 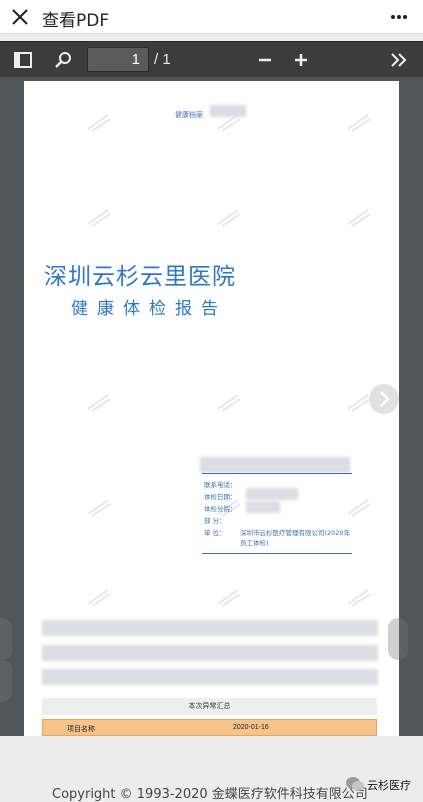 What do you see at coordinates (399, 60) in the screenshot?
I see `double-chevron-right-icon` at bounding box center [399, 60].